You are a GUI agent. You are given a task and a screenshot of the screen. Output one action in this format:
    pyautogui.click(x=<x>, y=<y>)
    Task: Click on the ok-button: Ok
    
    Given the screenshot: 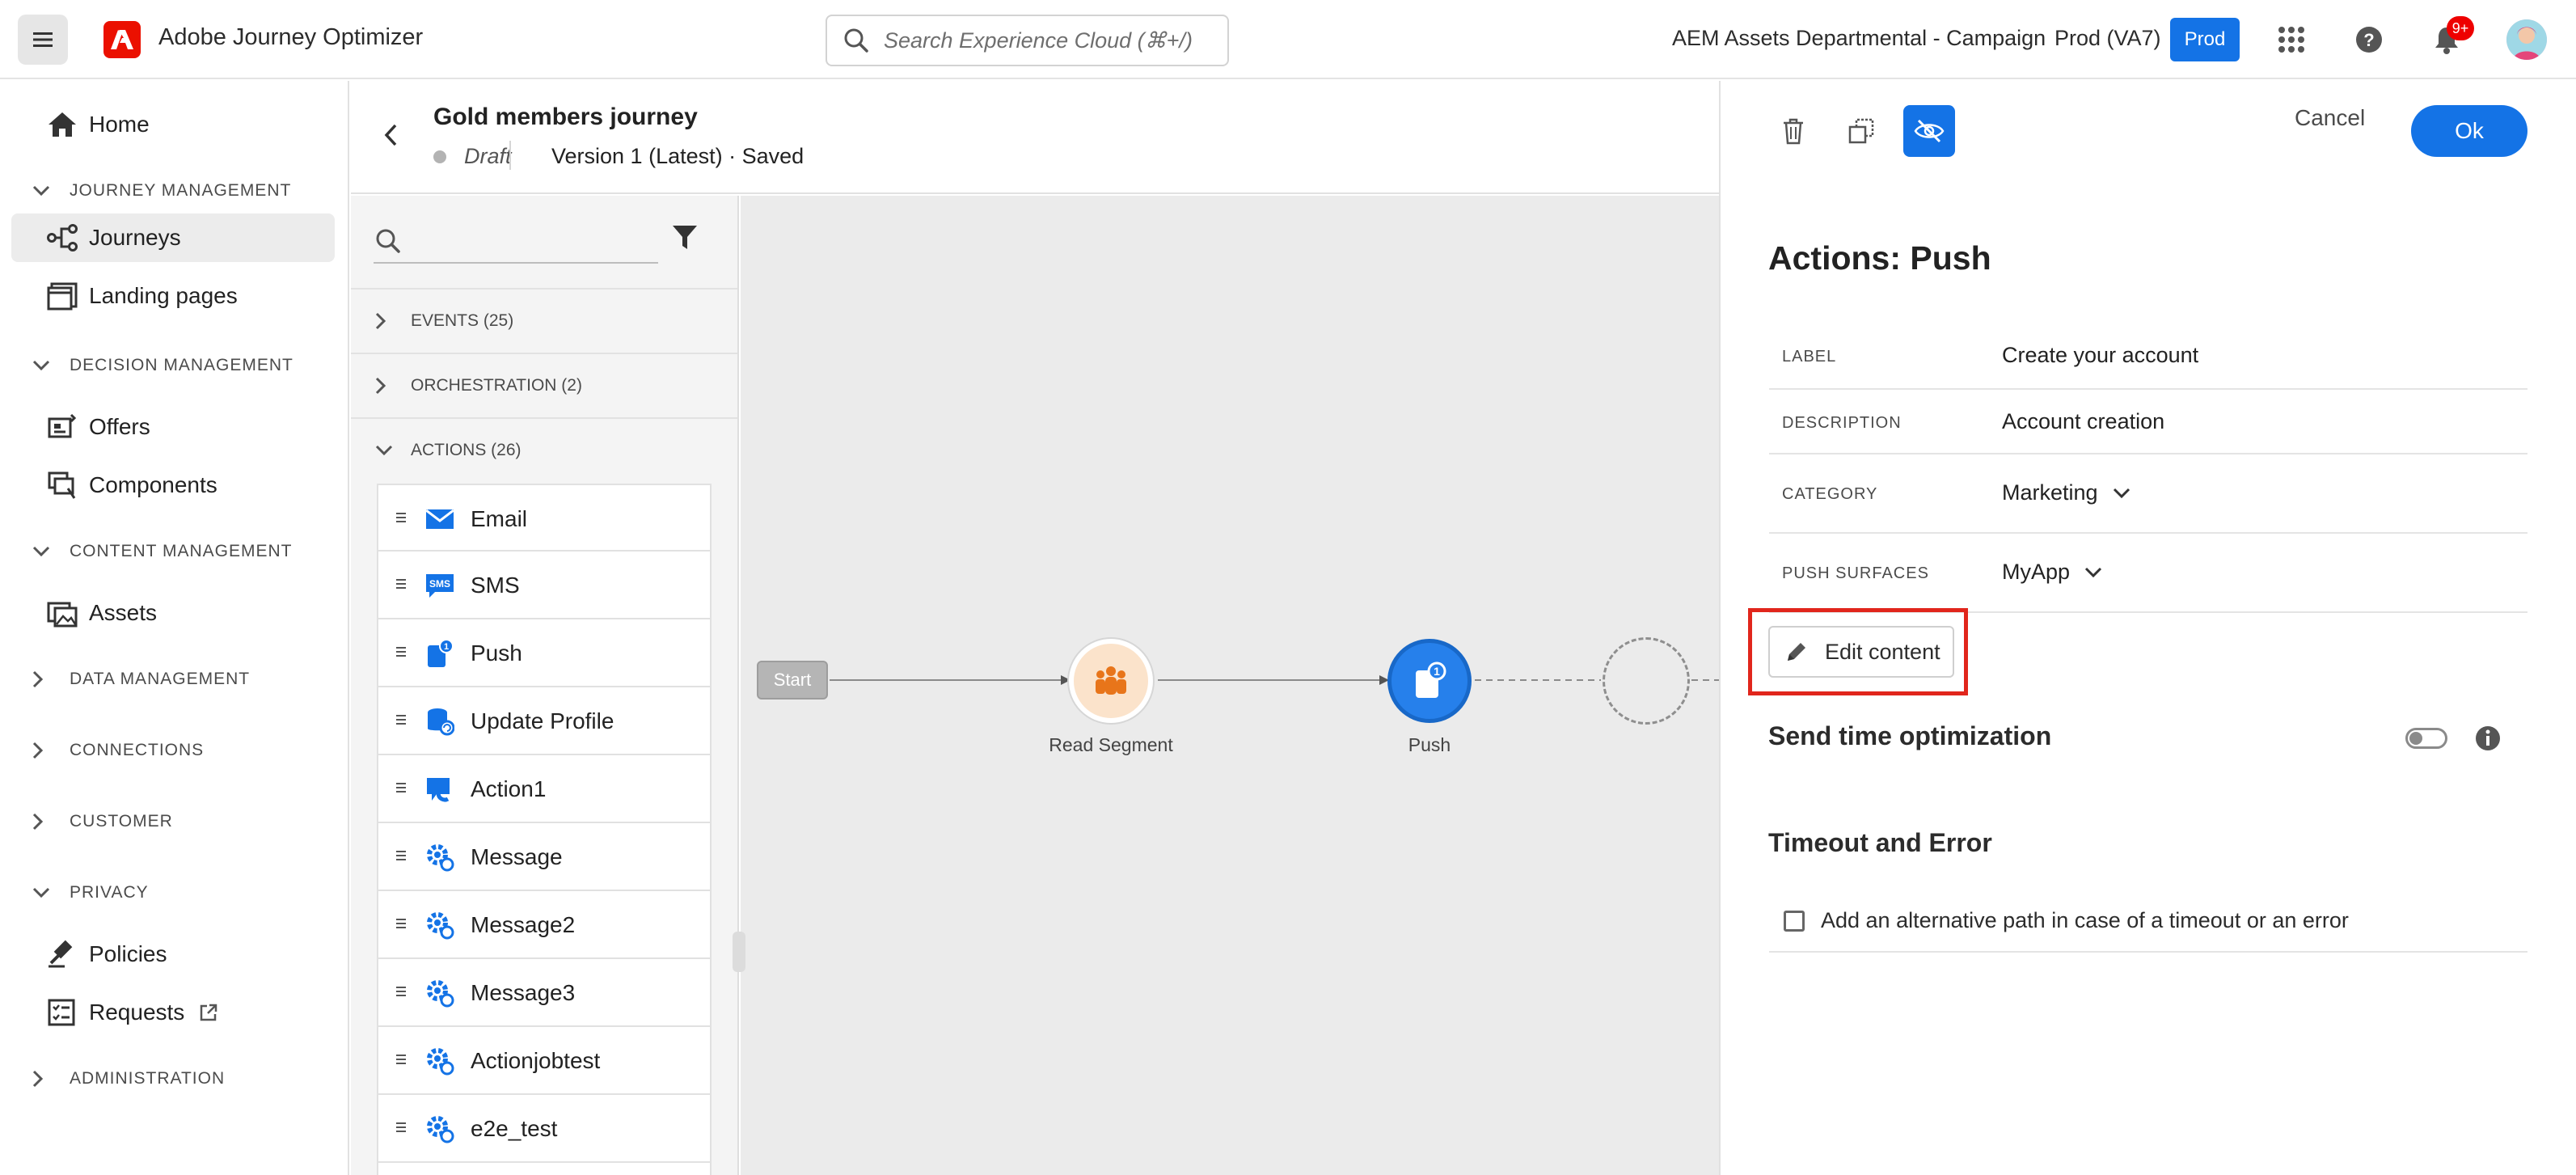 What is the action you would take?
    pyautogui.click(x=2469, y=131)
    